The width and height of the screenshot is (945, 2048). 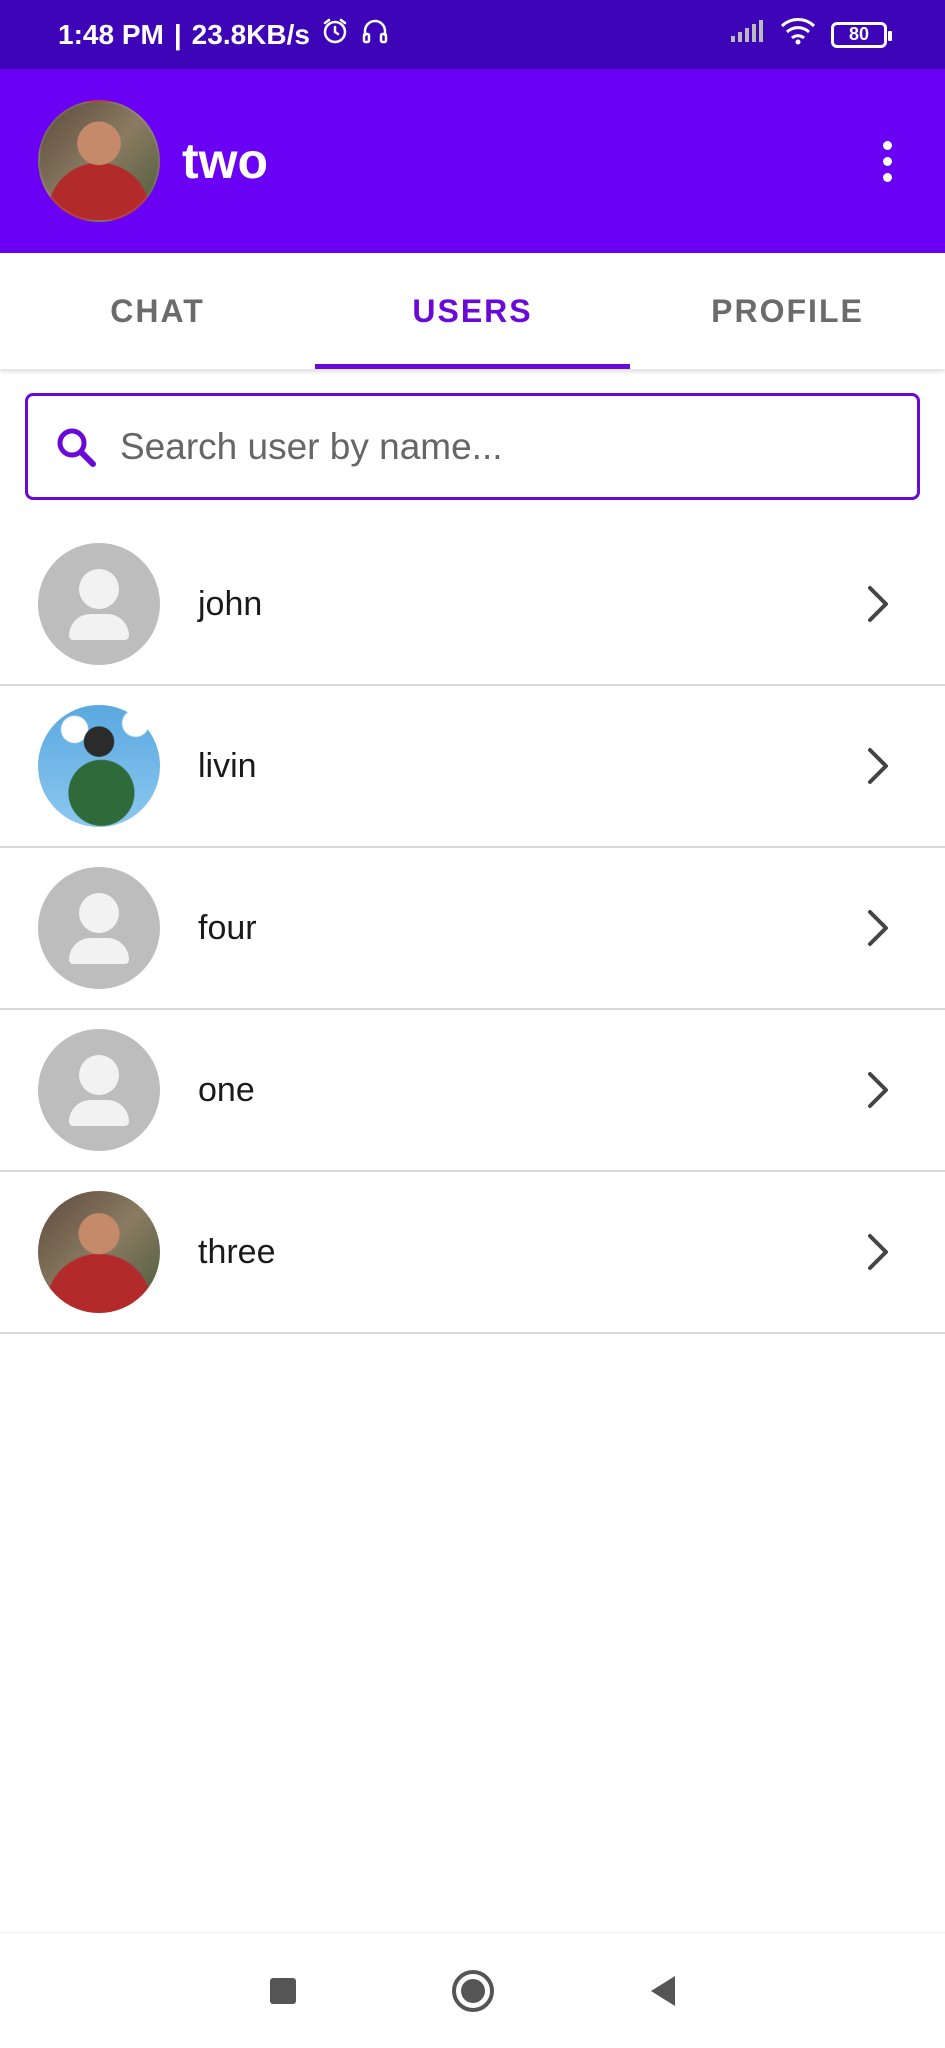 What do you see at coordinates (250, 34) in the screenshot?
I see `network-speed: 23.8KB/s` at bounding box center [250, 34].